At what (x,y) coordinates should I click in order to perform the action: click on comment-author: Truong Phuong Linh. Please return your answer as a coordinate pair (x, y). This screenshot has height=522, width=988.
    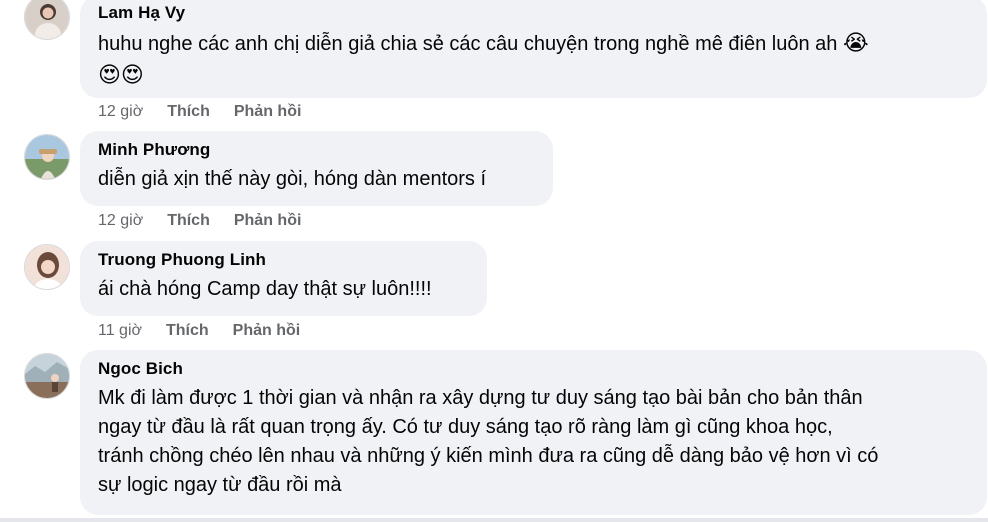
    Looking at the image, I should click on (283, 260).